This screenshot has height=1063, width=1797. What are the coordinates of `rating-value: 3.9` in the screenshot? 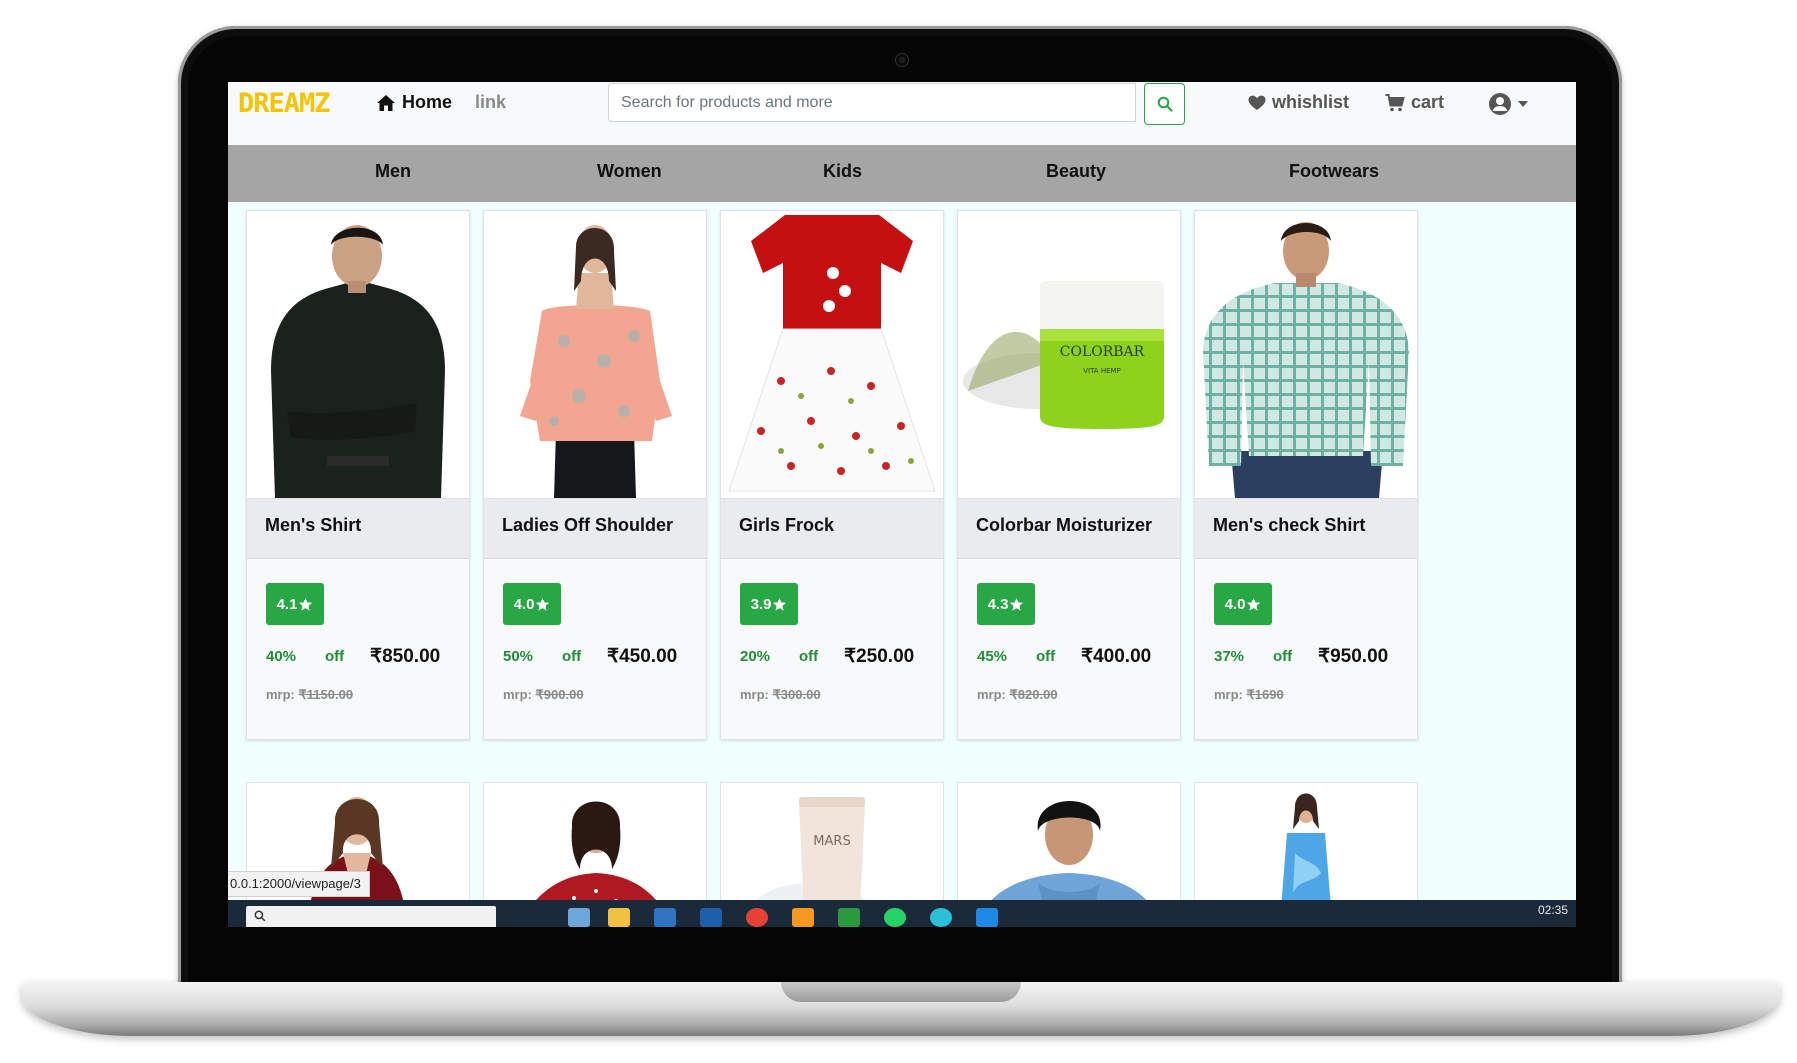 It's located at (761, 604).